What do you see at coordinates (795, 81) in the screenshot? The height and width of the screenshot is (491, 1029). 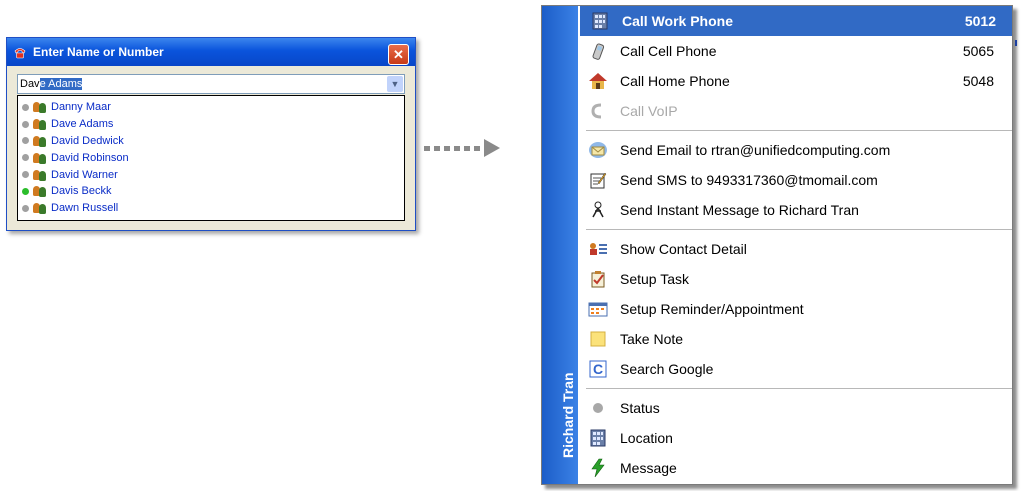 I see `call-home-phone-item: Call Home Phone 5048` at bounding box center [795, 81].